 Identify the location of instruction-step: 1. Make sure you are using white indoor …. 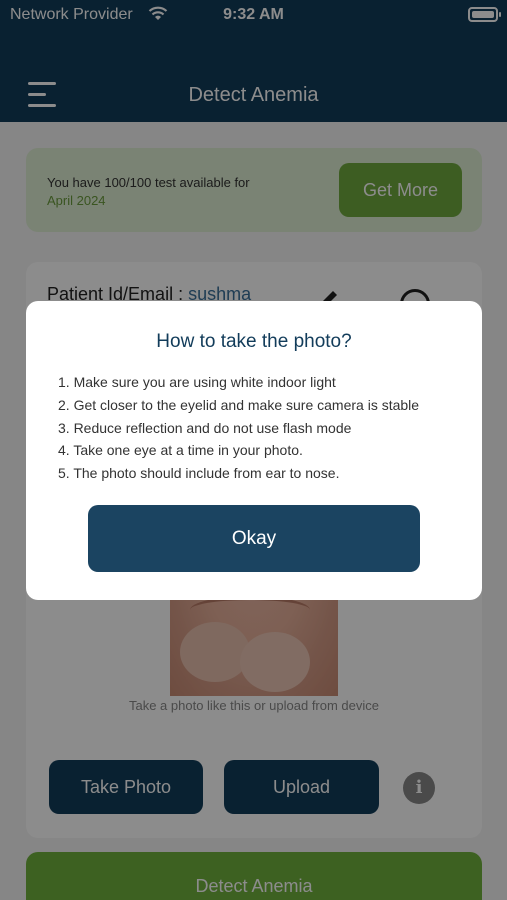
(197, 382).